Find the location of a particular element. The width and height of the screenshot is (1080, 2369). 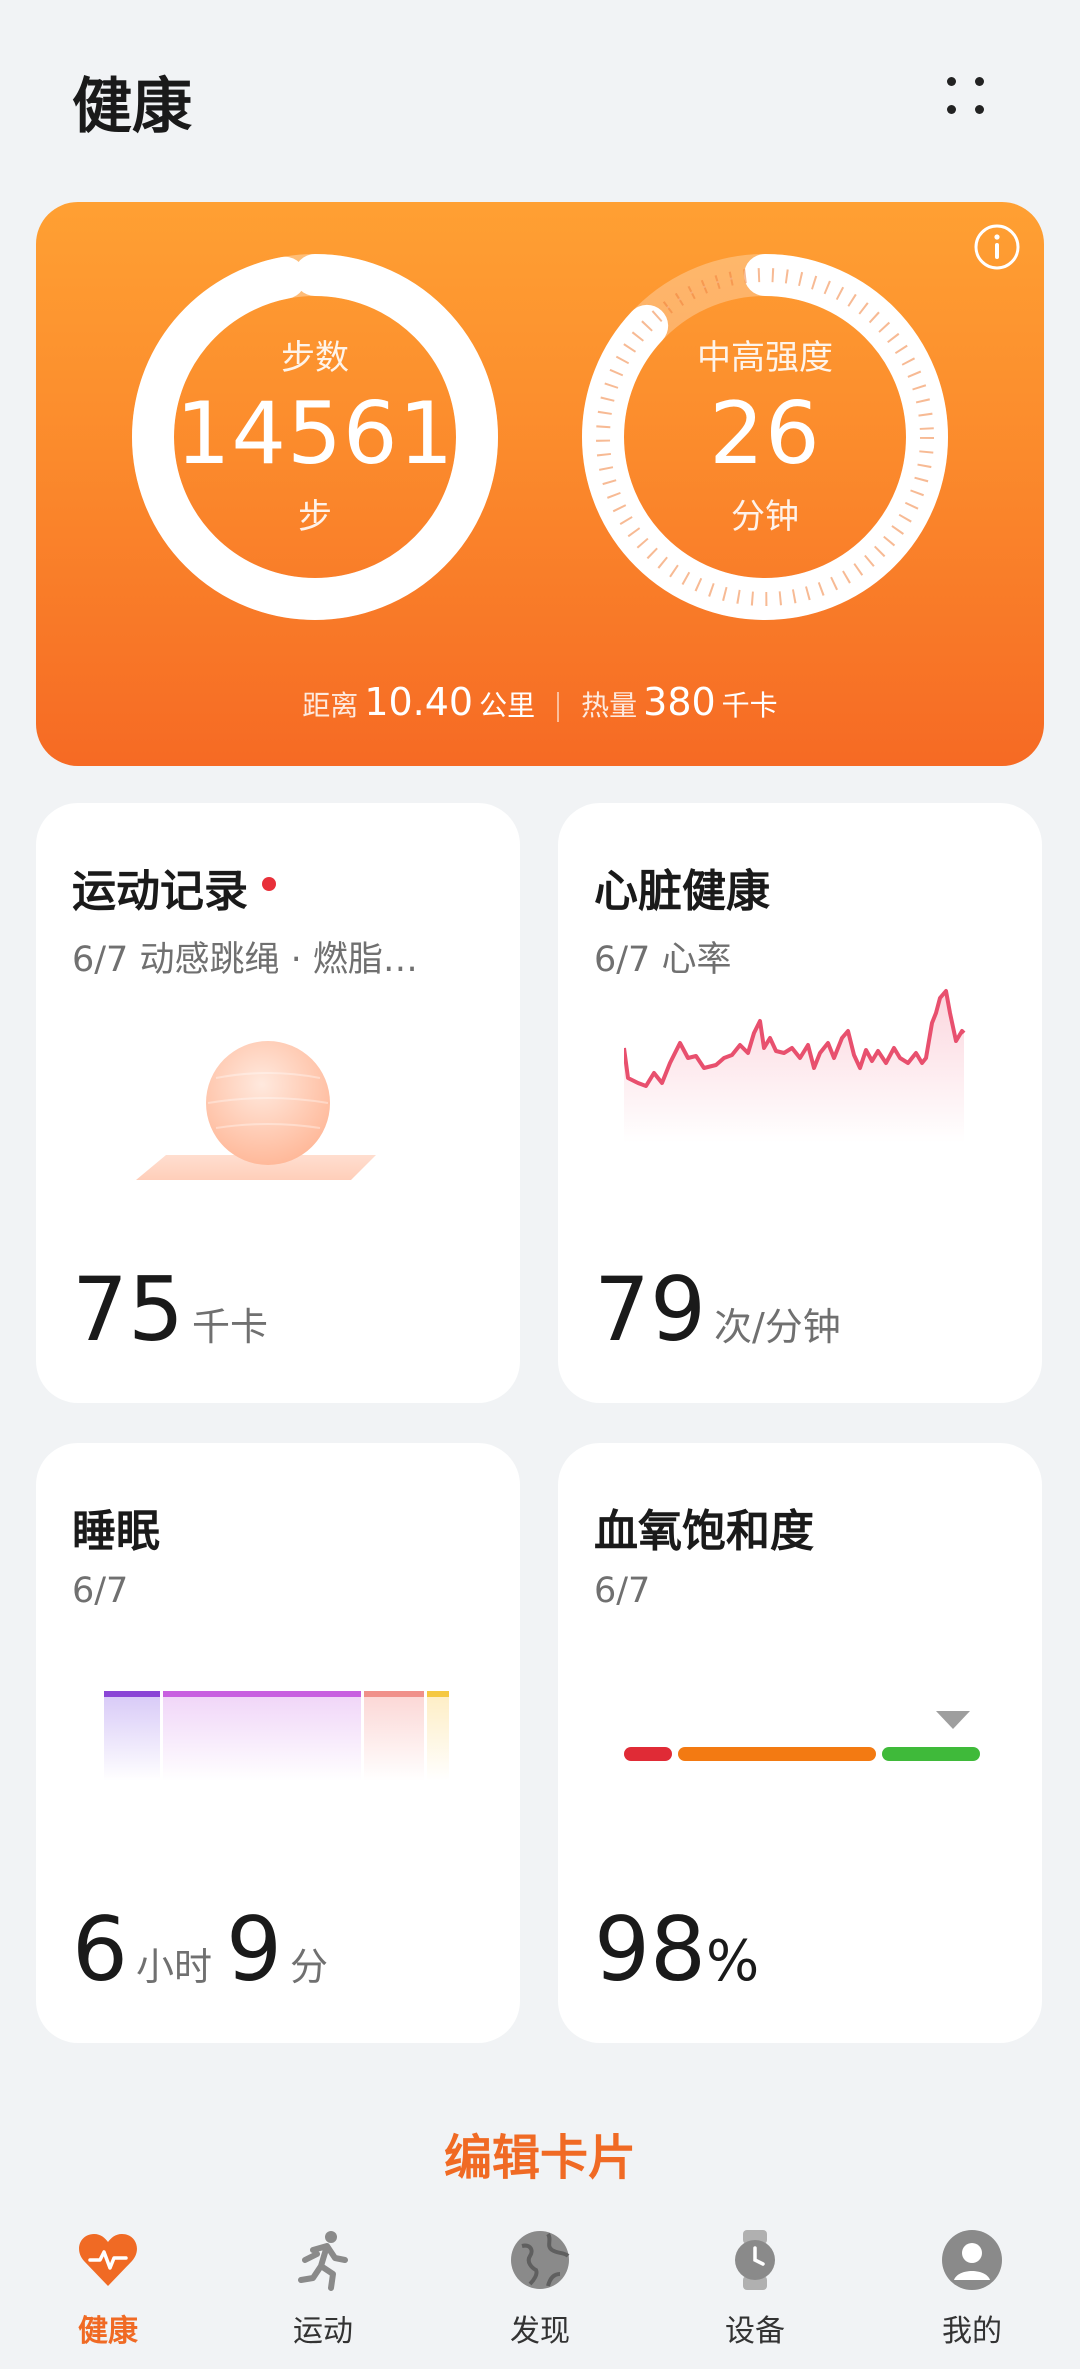

exercise-record-card: 运动记录 6/7 动感跳绳 · 燃脂… 75 千卡 is located at coordinates (278, 1103).